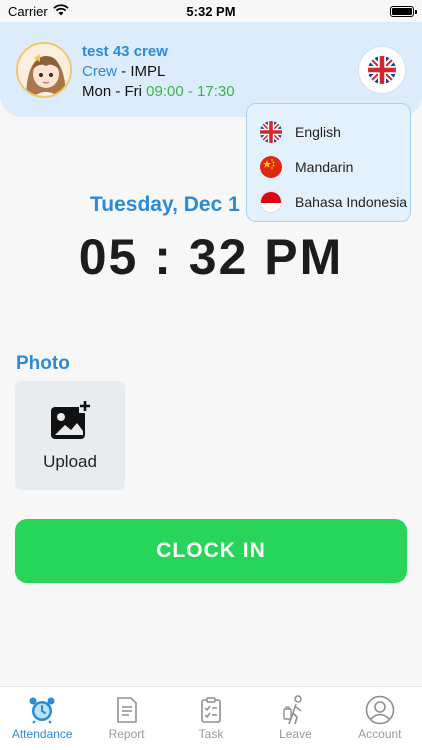 The height and width of the screenshot is (750, 422). I want to click on status-bar: Carrier 5:32 PM, so click(211, 11).